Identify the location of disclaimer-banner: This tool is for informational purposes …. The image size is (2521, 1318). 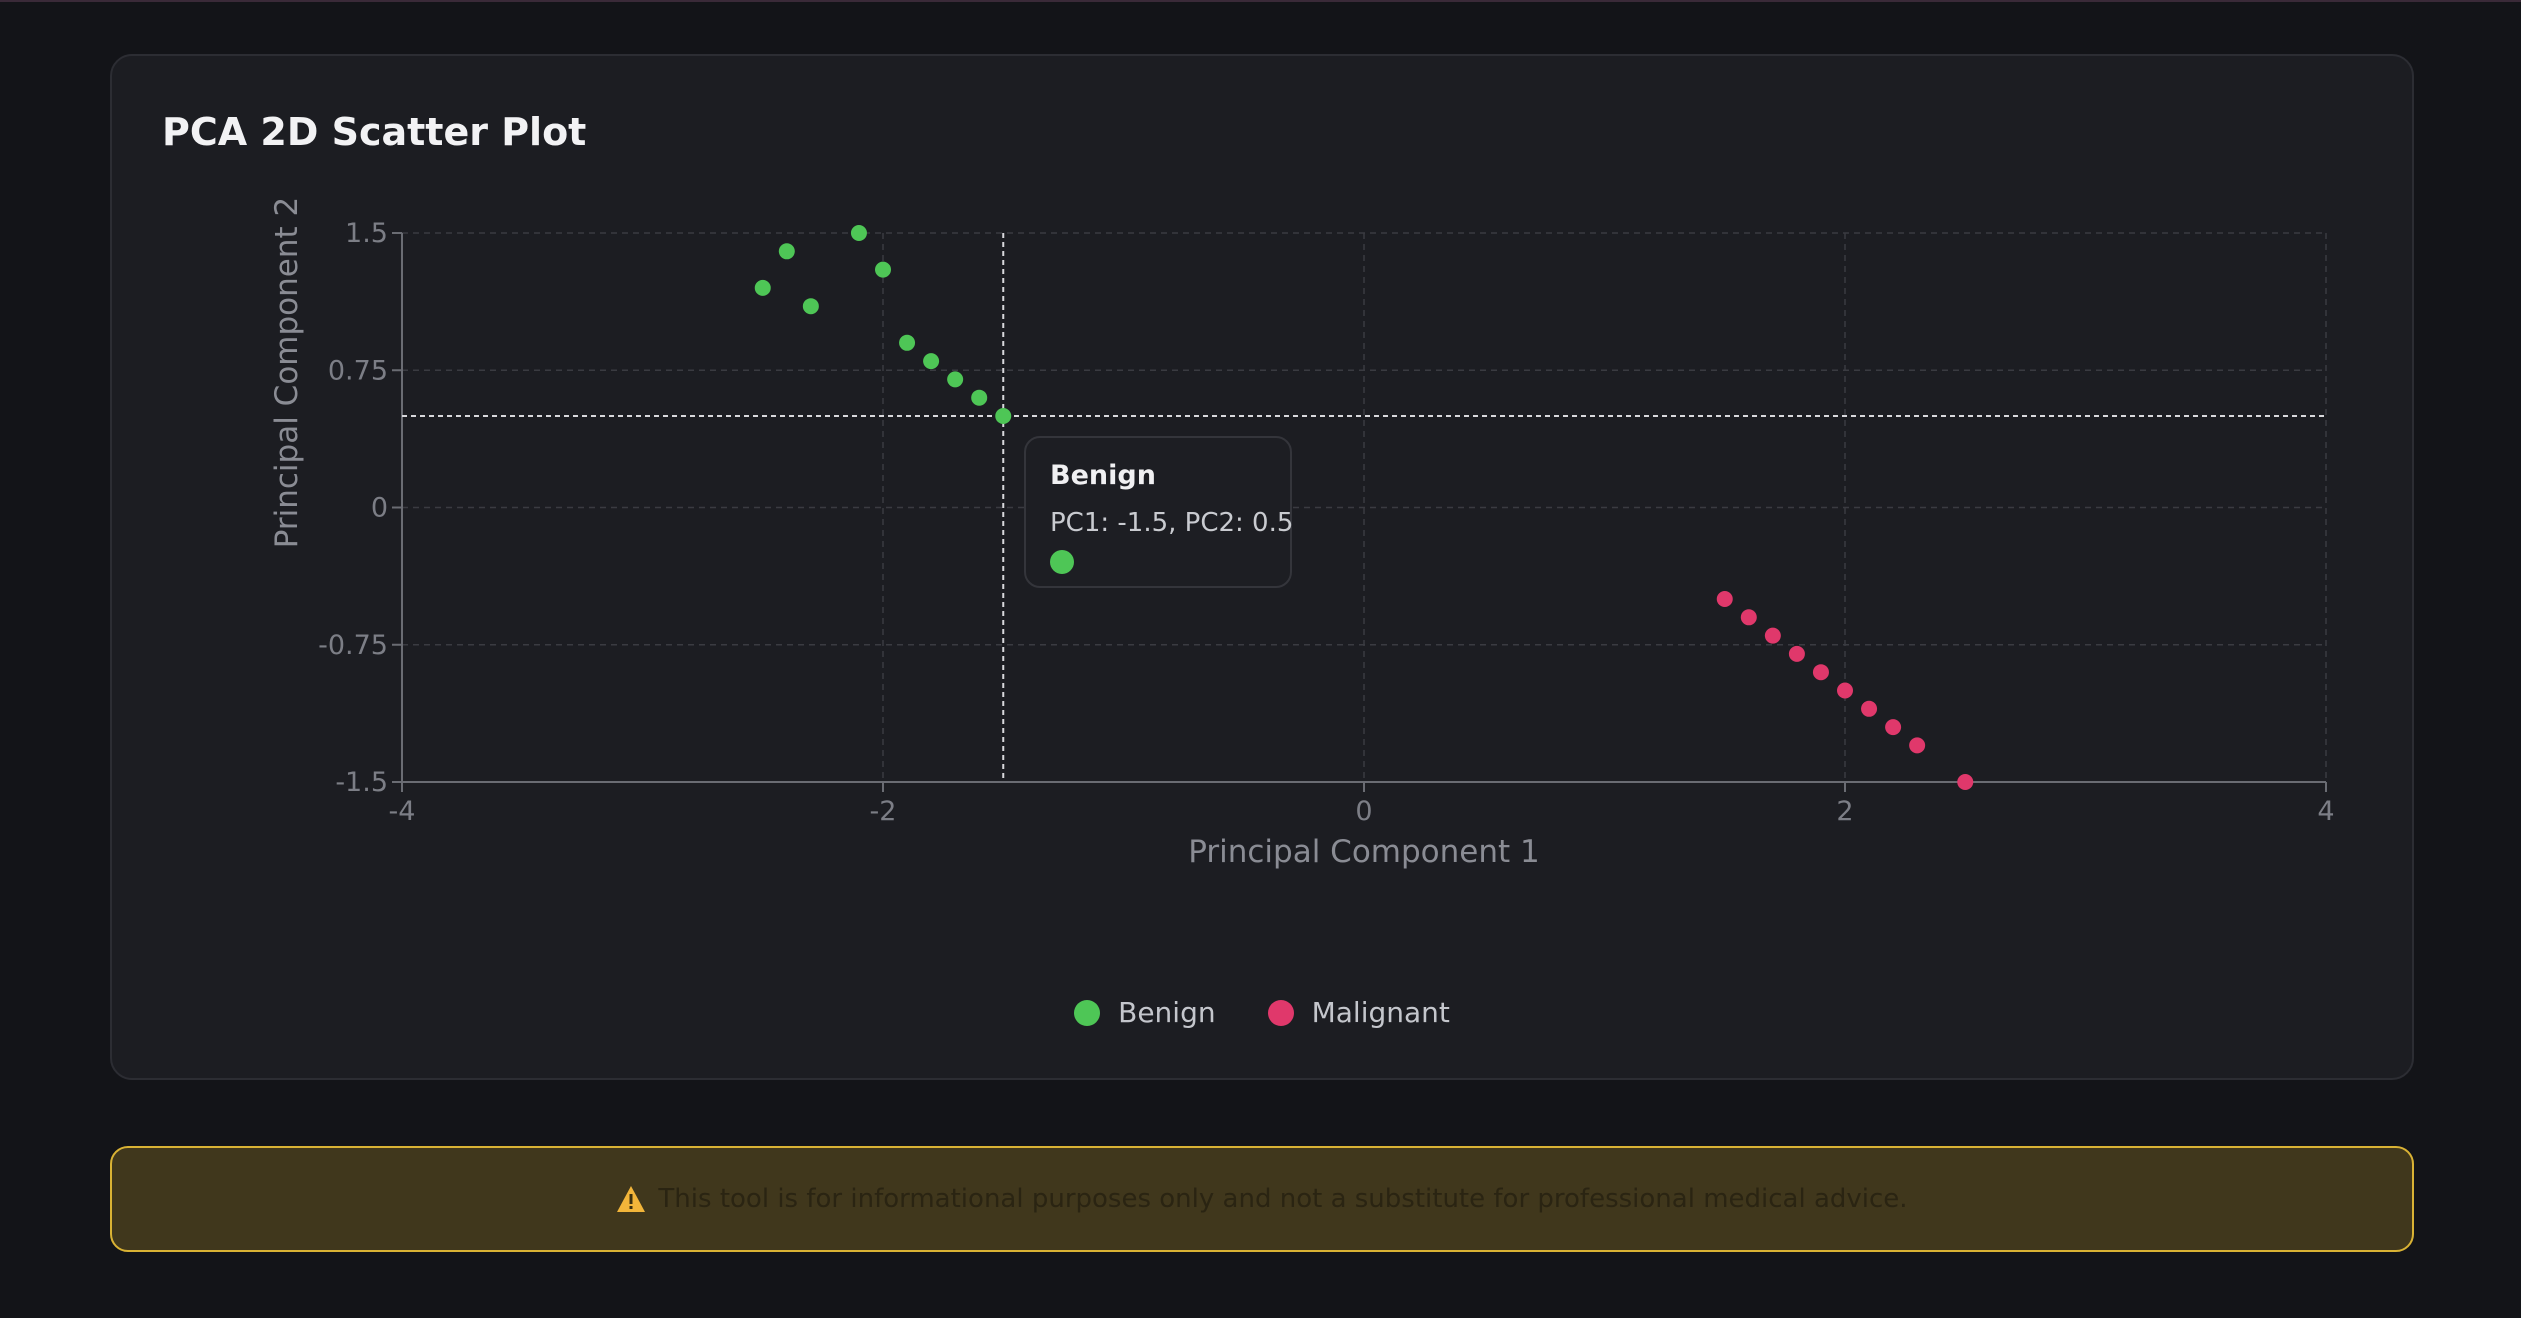
(1262, 1199).